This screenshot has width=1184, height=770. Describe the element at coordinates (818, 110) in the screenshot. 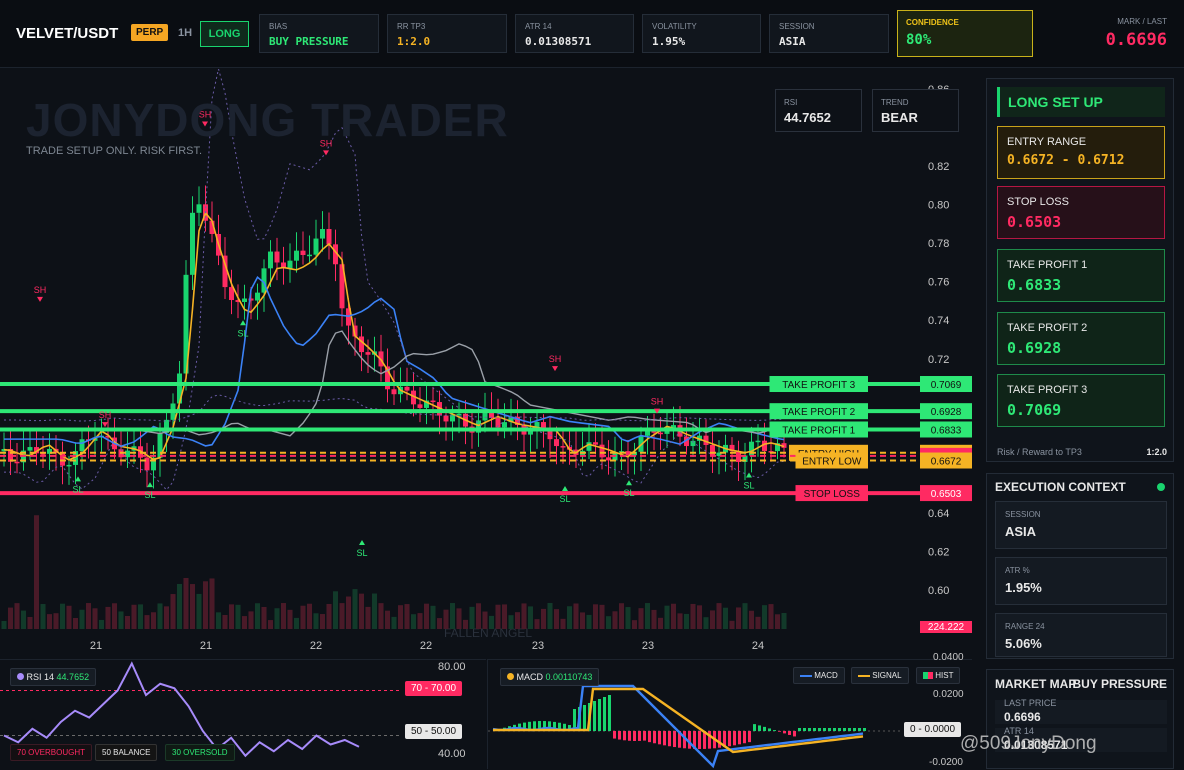

I see `rsi-box: RSI 44.7652` at that location.